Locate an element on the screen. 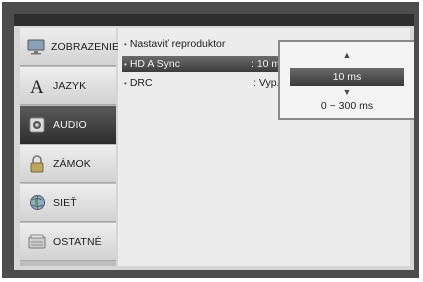  sidebar-item-audio: AUDIO is located at coordinates (68, 125).